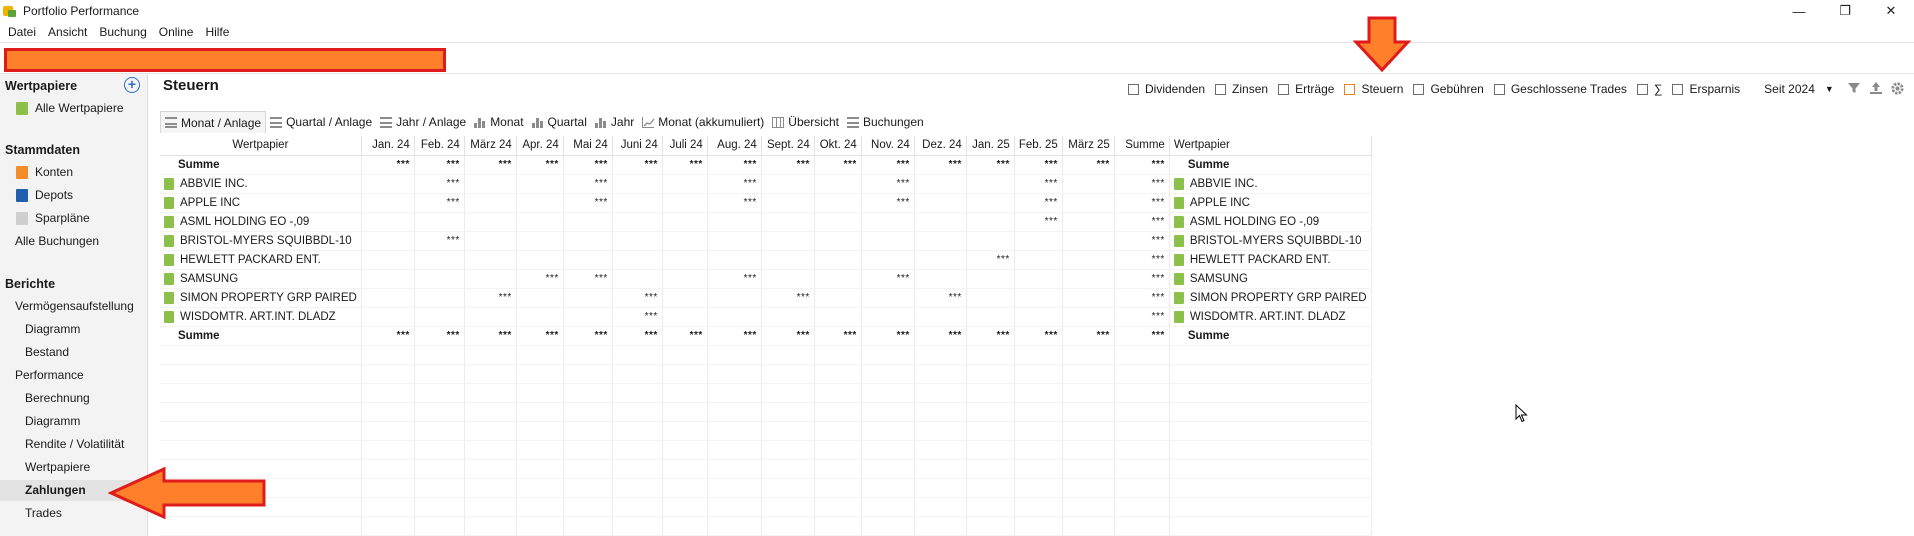  What do you see at coordinates (74, 444) in the screenshot?
I see `sidebar-item-rendite-volatilitaet: Rendite / Volatilität` at bounding box center [74, 444].